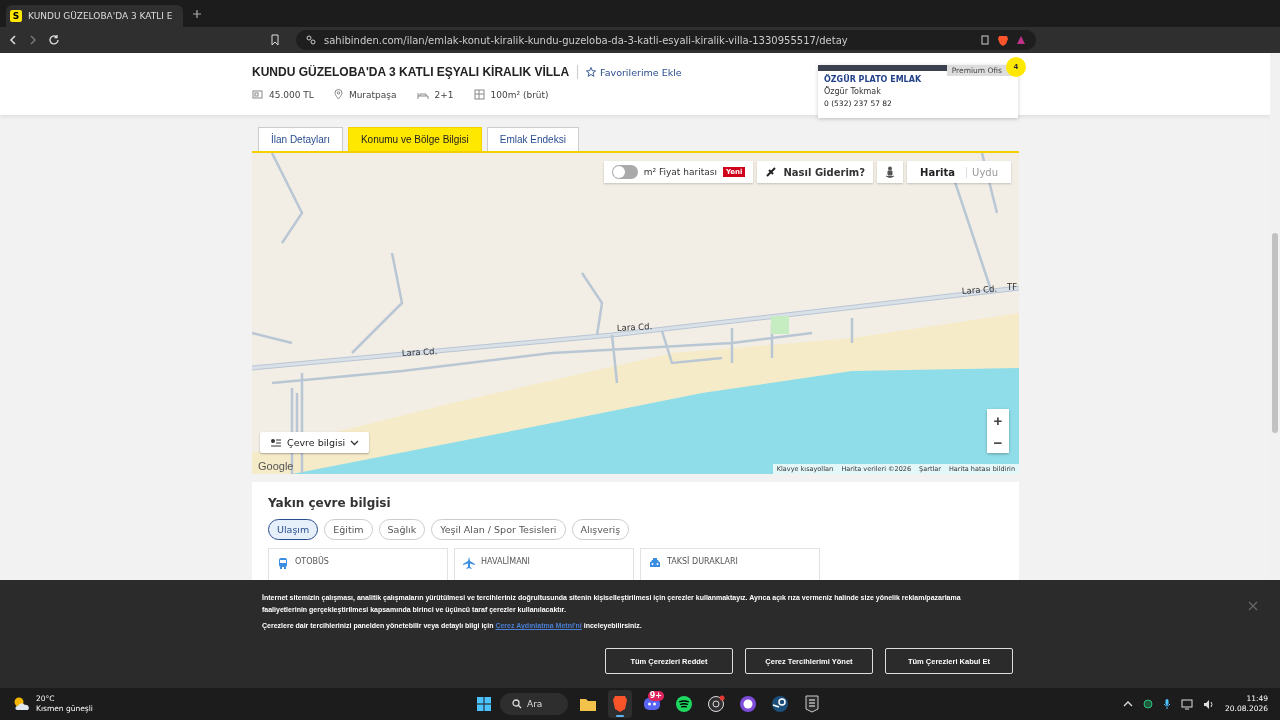 This screenshot has width=1280, height=720. Describe the element at coordinates (402, 529) in the screenshot. I see `category-chip: Sağlık` at that location.